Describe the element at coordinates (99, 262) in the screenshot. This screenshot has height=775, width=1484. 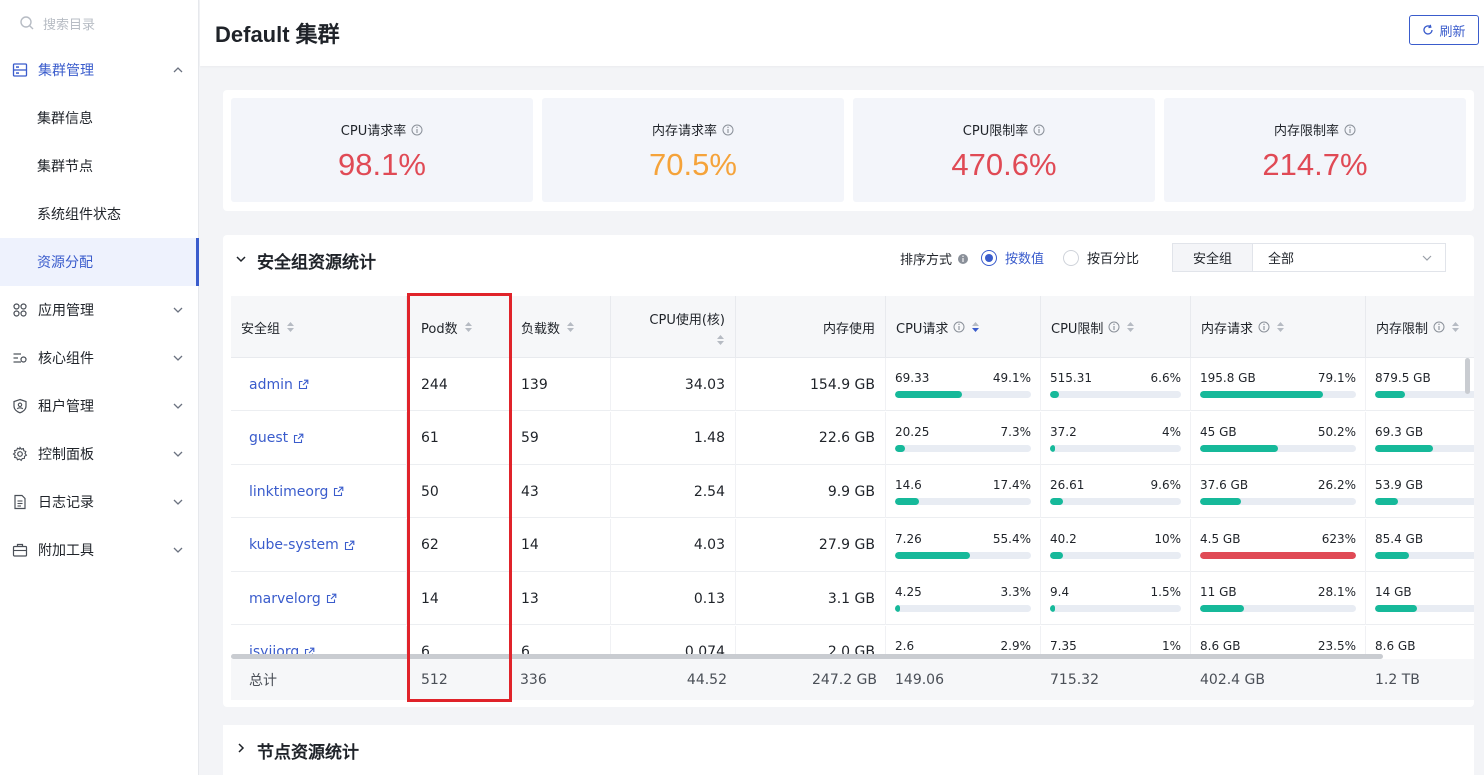
I see `sidebar-item-resource-allocation: 资源分配` at that location.